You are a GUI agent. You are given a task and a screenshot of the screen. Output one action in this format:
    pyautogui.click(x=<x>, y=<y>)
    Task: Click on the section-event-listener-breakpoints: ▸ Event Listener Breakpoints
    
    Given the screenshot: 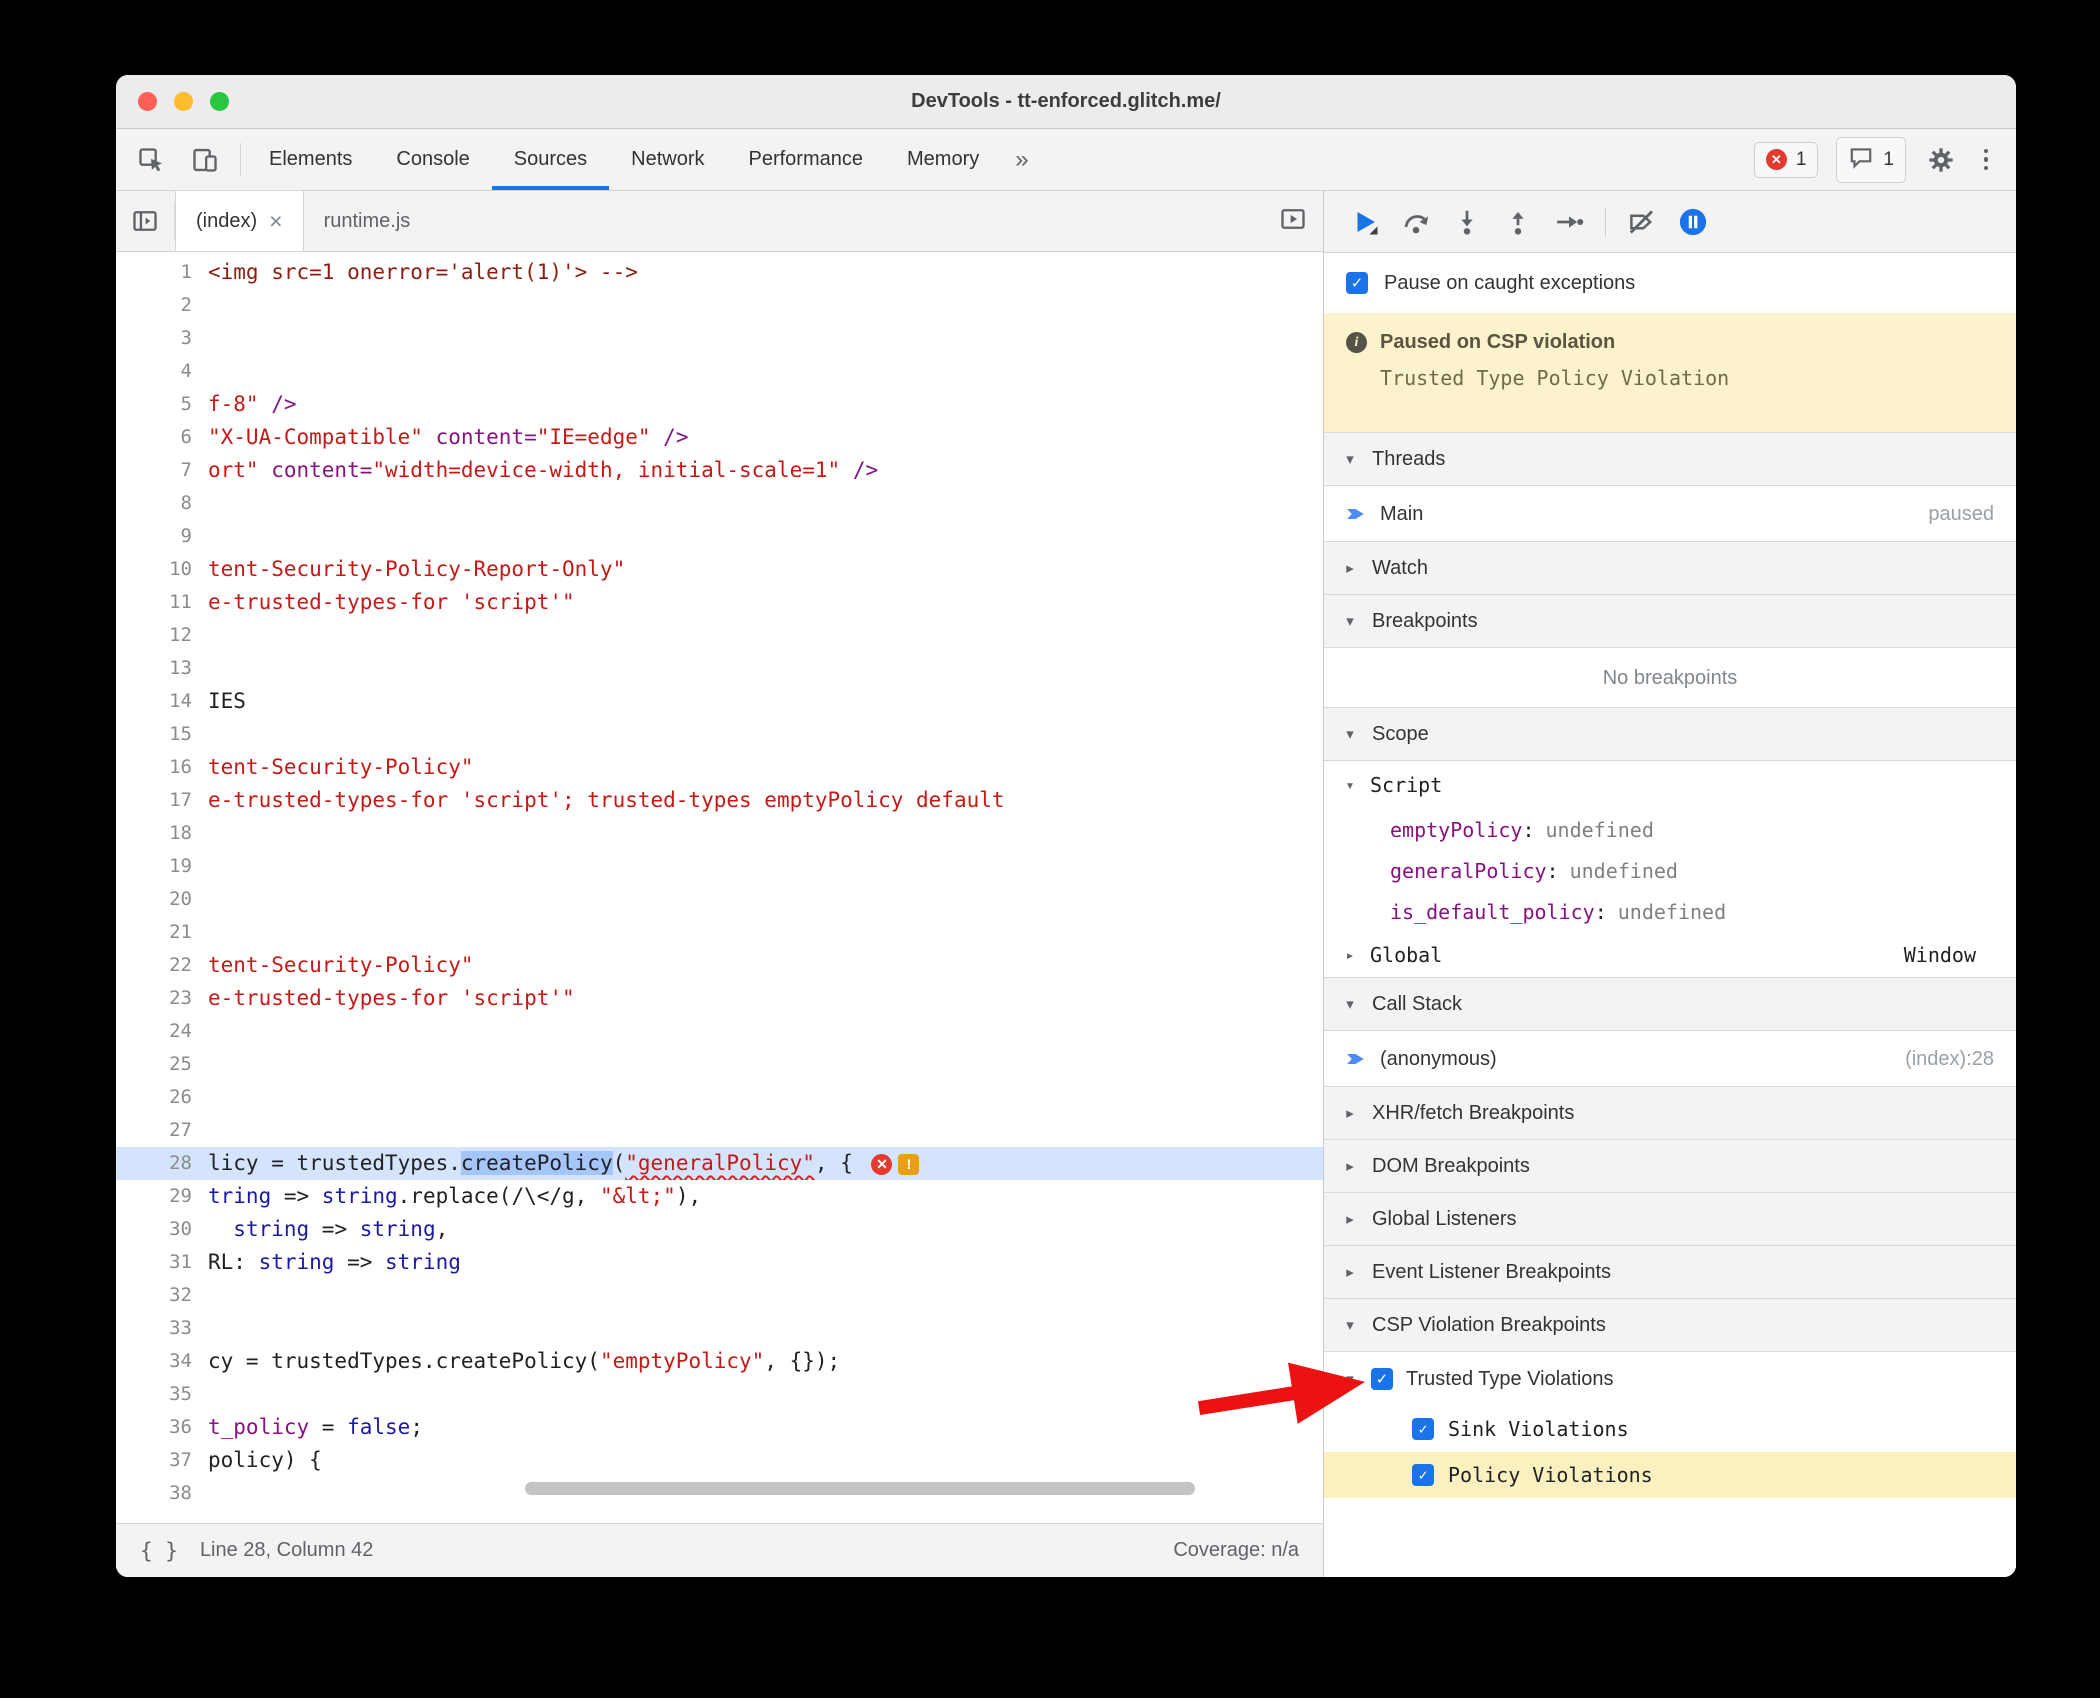 What is the action you would take?
    pyautogui.click(x=1670, y=1272)
    